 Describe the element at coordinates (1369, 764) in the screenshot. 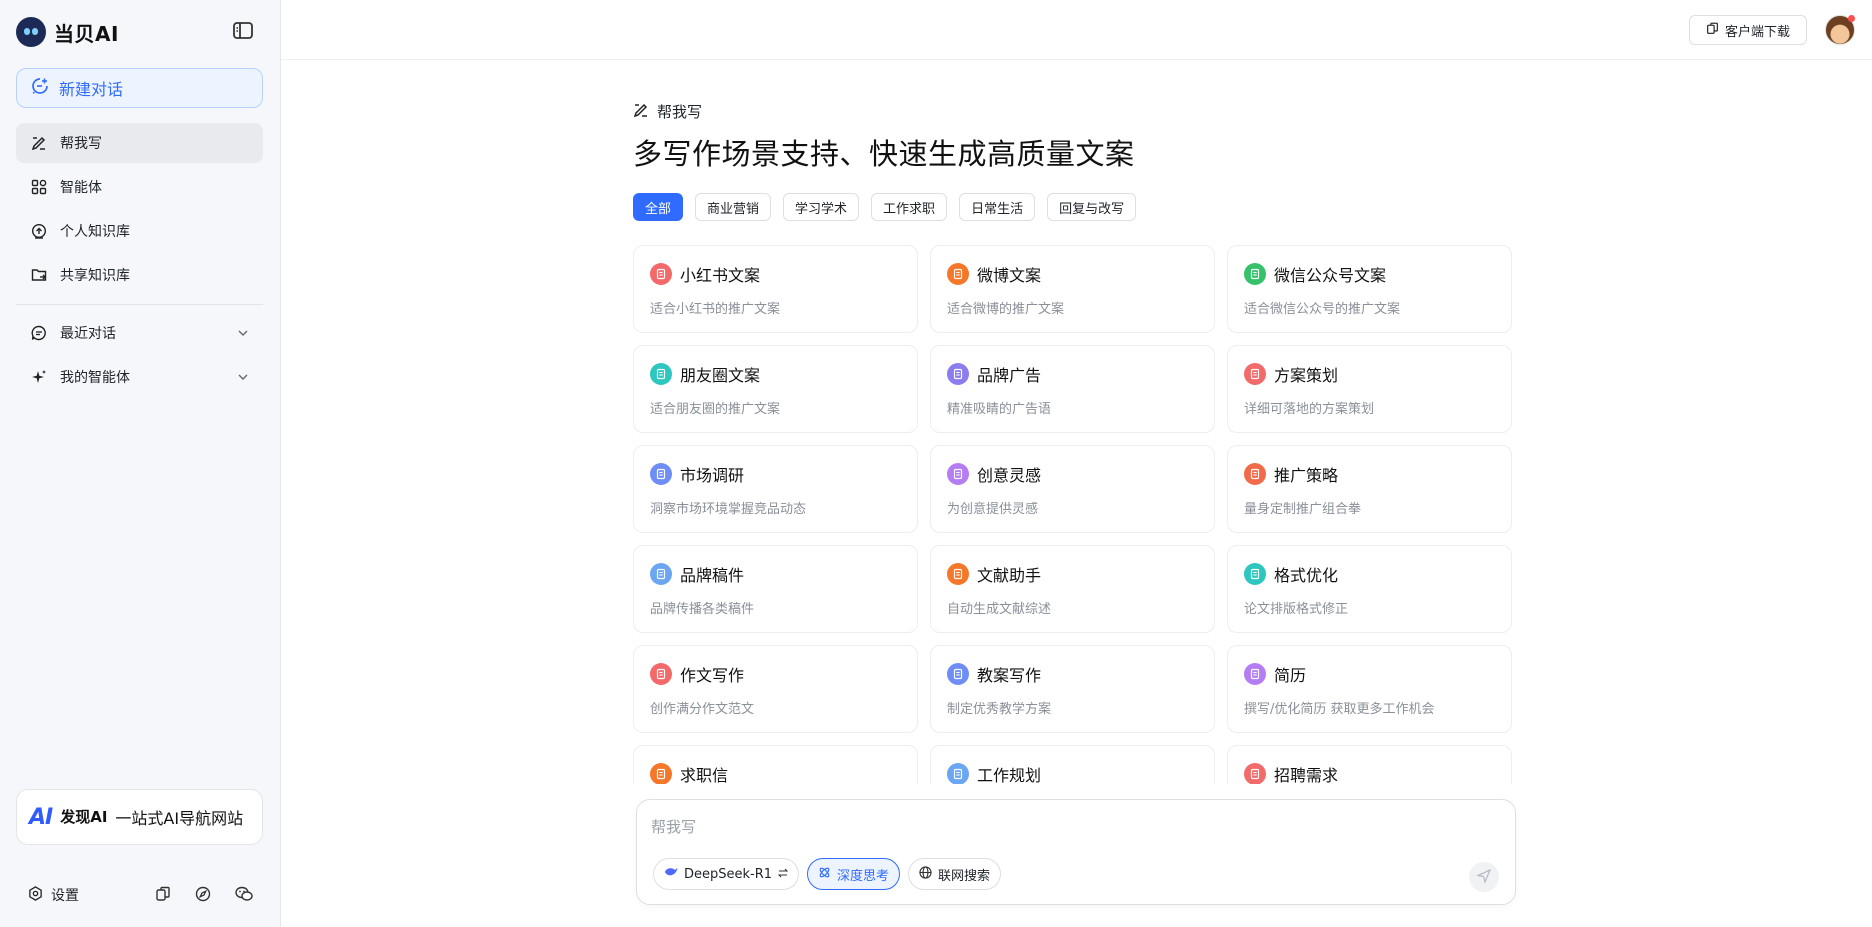

I see `template-card: 招聘需求` at that location.